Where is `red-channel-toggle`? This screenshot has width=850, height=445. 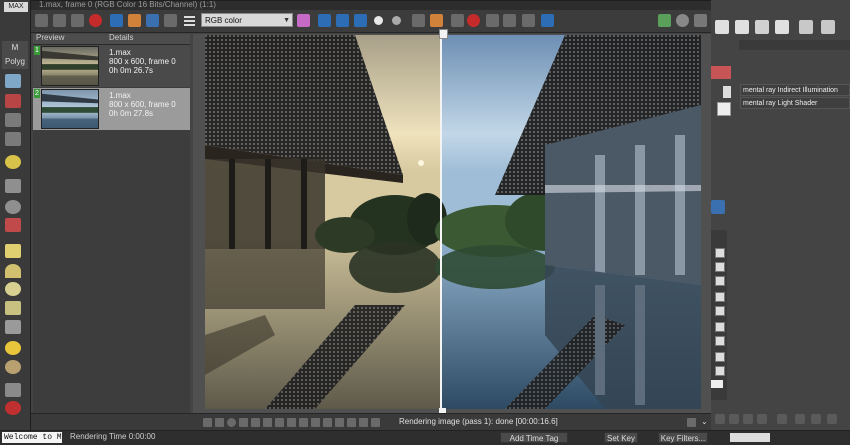
red-channel-toggle is located at coordinates (324, 20).